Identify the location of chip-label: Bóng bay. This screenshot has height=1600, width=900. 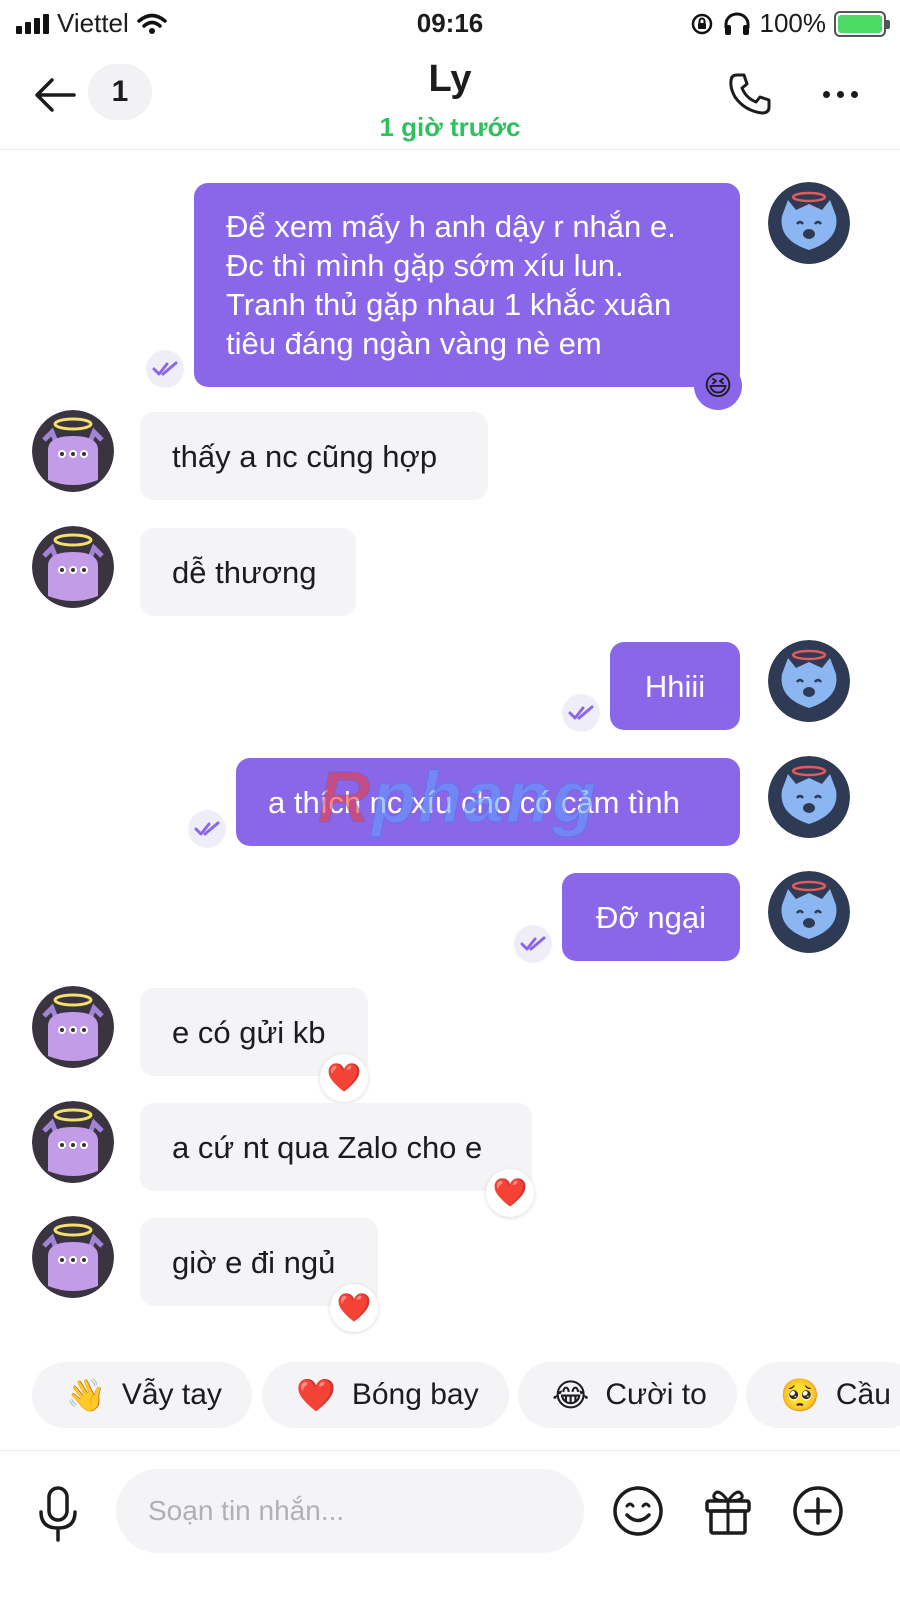
(415, 1394).